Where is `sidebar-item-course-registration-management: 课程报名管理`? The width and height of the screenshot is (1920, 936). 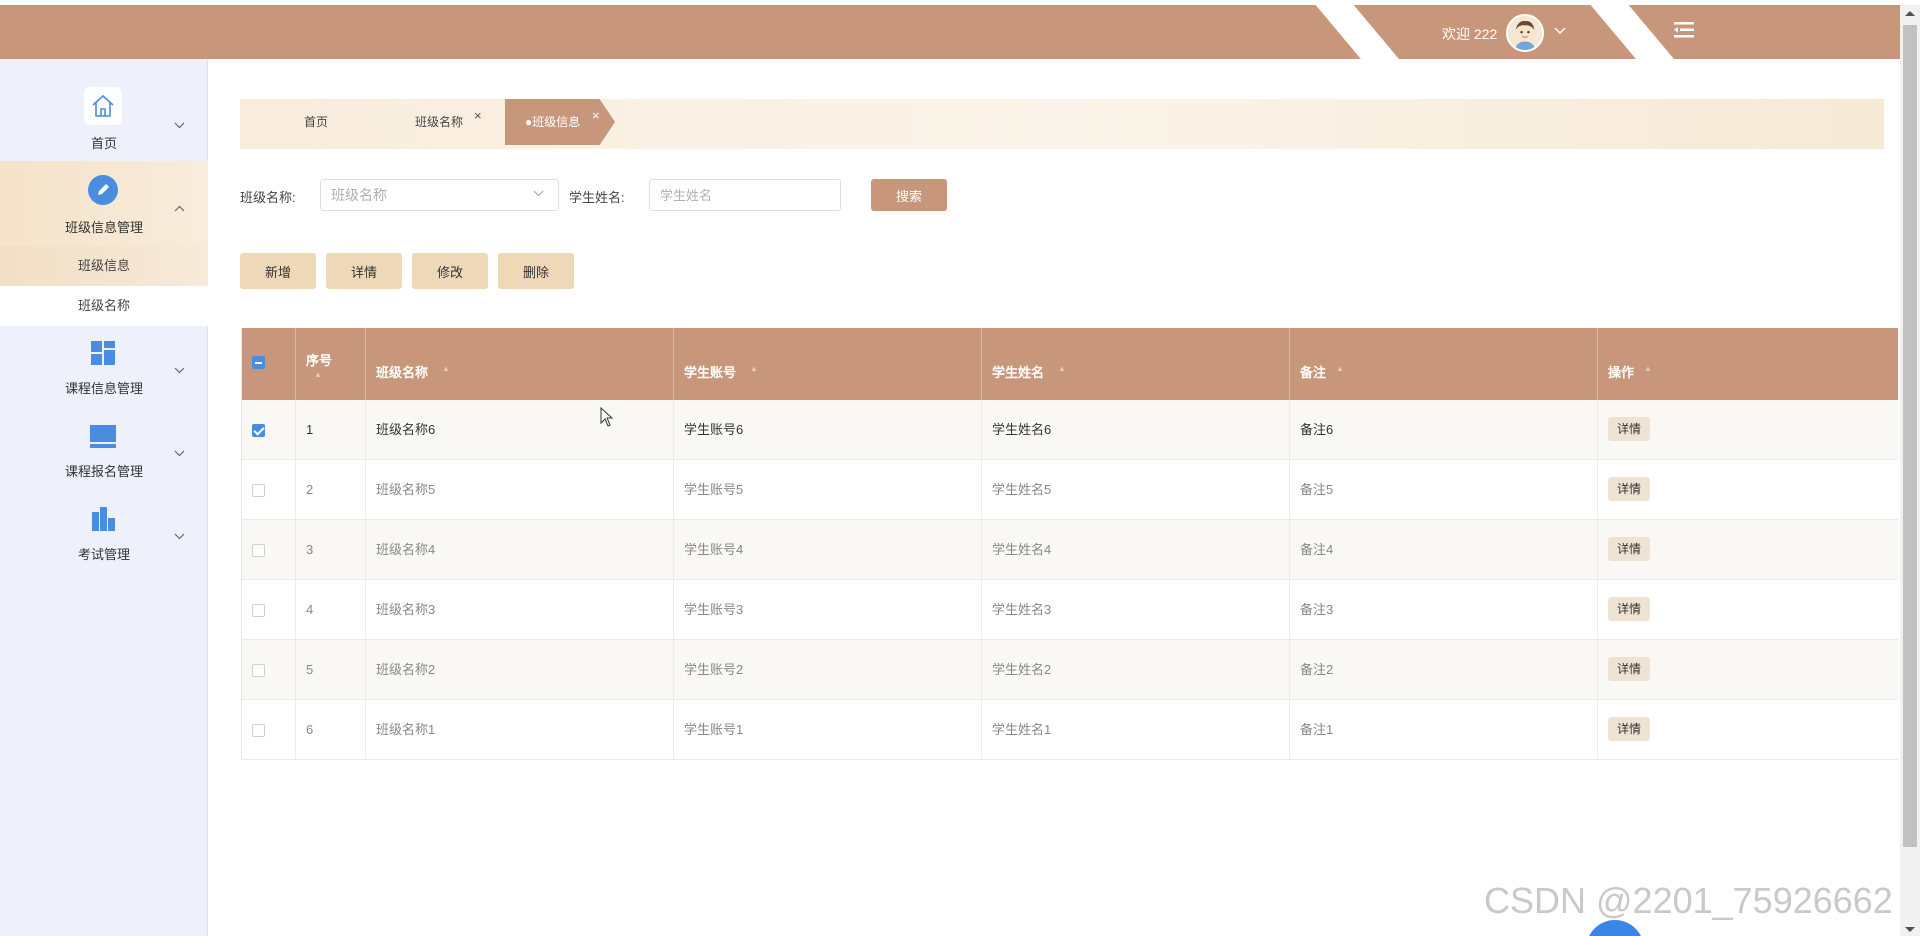
sidebar-item-course-registration-management: 课程报名管理 is located at coordinates (104, 450).